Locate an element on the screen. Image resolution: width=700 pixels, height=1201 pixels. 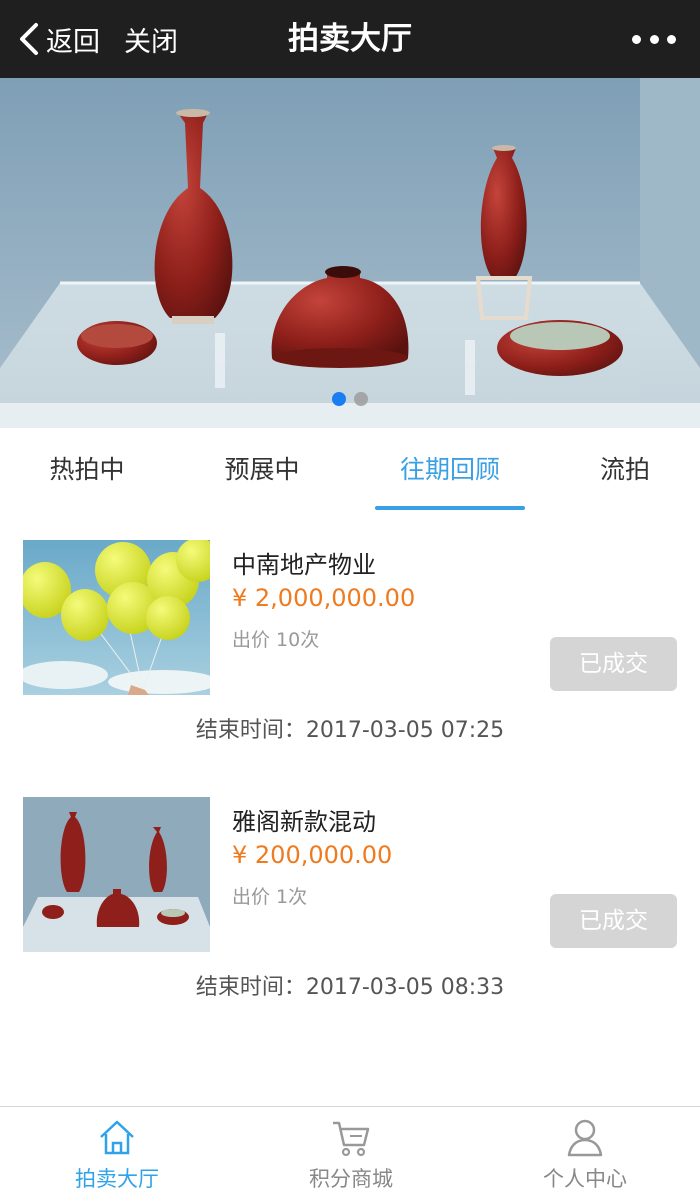
item-bid-count: 出价 10次 is located at coordinates (276, 640).